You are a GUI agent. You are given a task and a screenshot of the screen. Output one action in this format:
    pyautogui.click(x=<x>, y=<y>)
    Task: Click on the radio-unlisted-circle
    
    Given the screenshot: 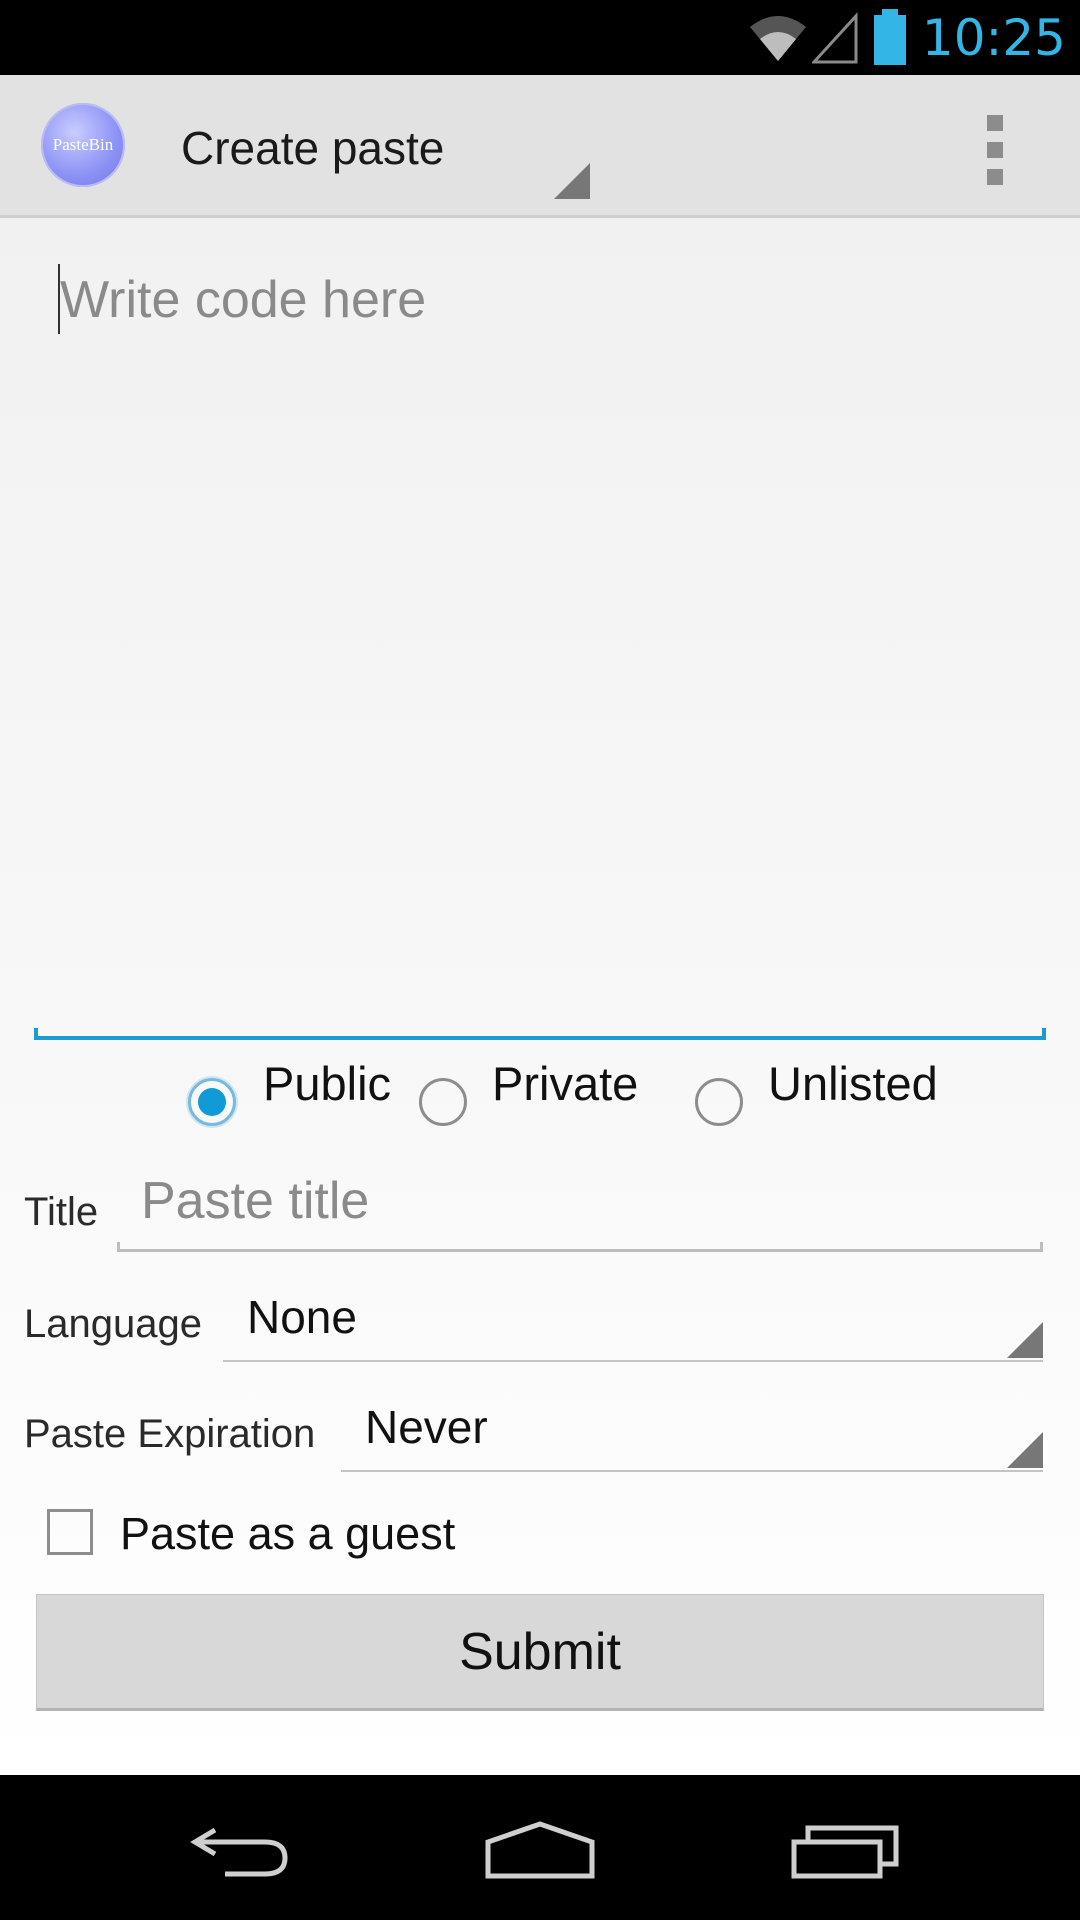 What is the action you would take?
    pyautogui.click(x=719, y=1102)
    